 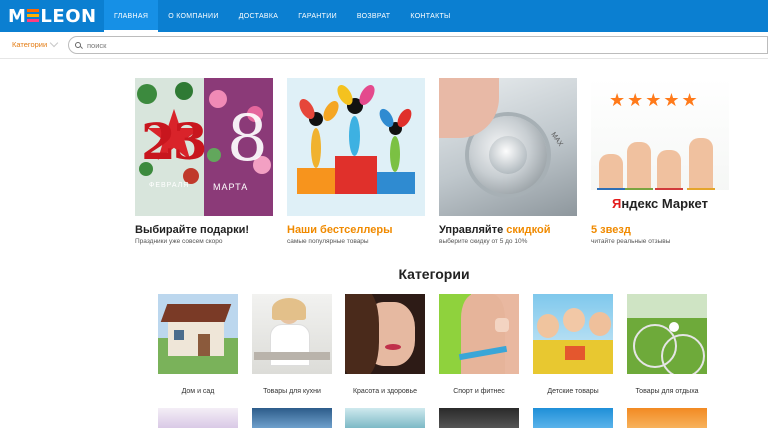 I want to click on category-tile-beauty: Красота и здоровье, so click(x=385, y=344).